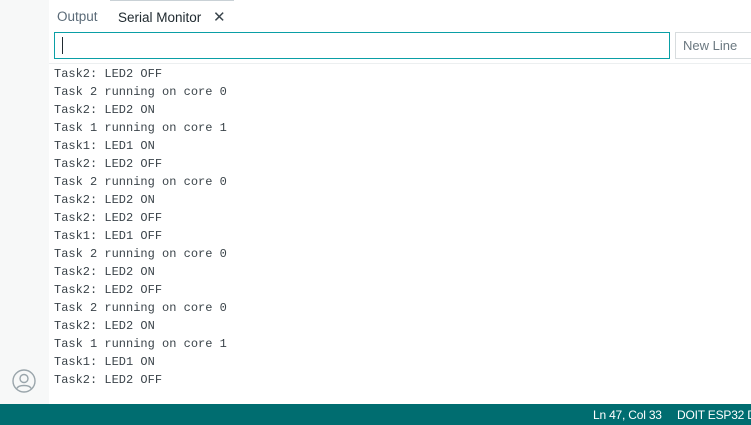 This screenshot has height=425, width=751. I want to click on tab-serial-monitor-label: Serial Monitor, so click(160, 17).